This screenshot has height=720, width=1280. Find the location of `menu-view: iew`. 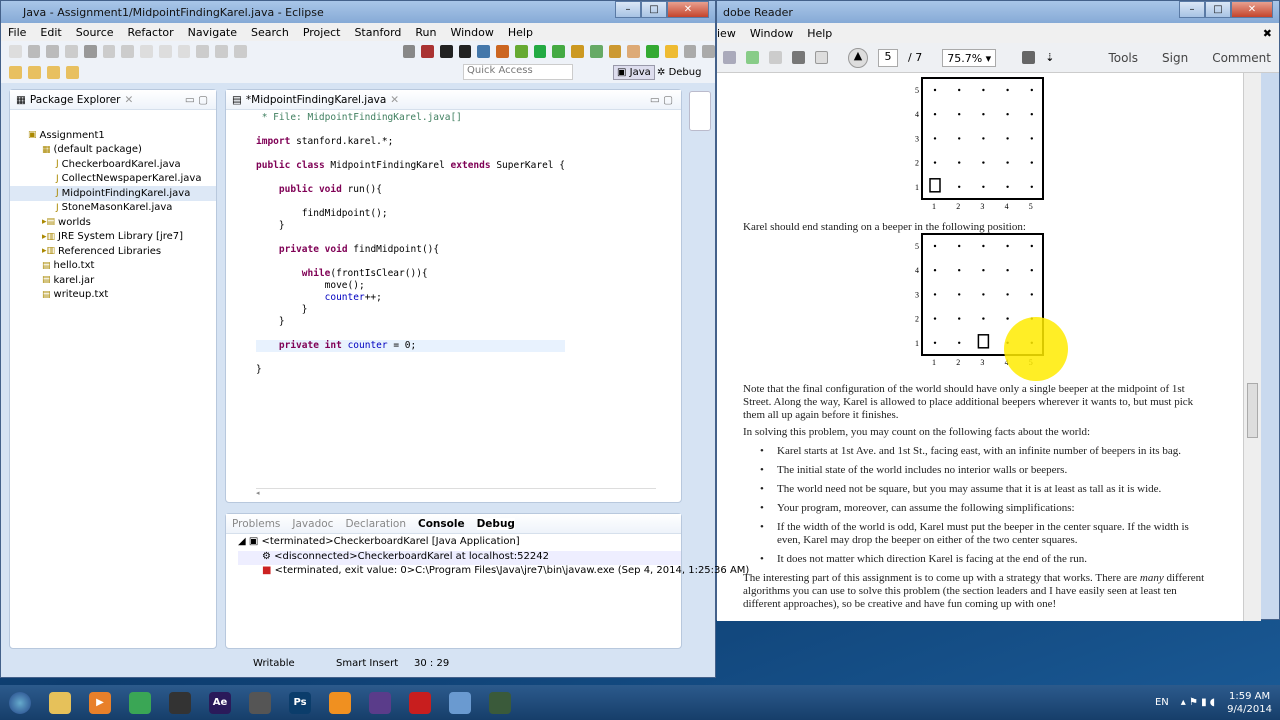

menu-view: iew is located at coordinates (730, 33).